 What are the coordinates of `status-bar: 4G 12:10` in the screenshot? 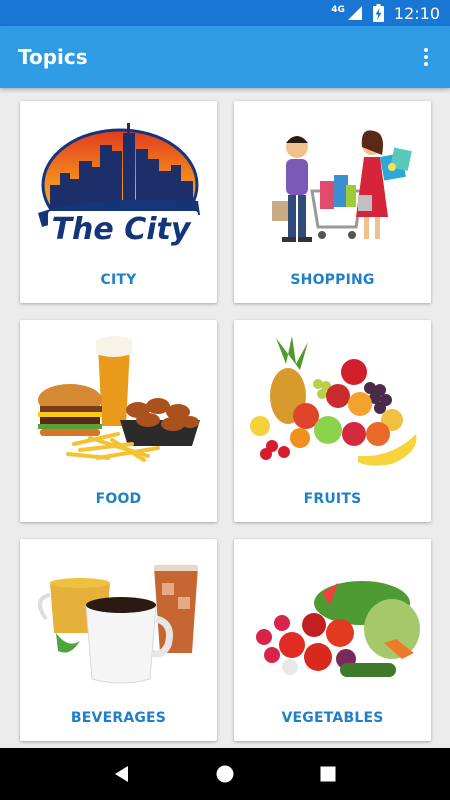 It's located at (225, 13).